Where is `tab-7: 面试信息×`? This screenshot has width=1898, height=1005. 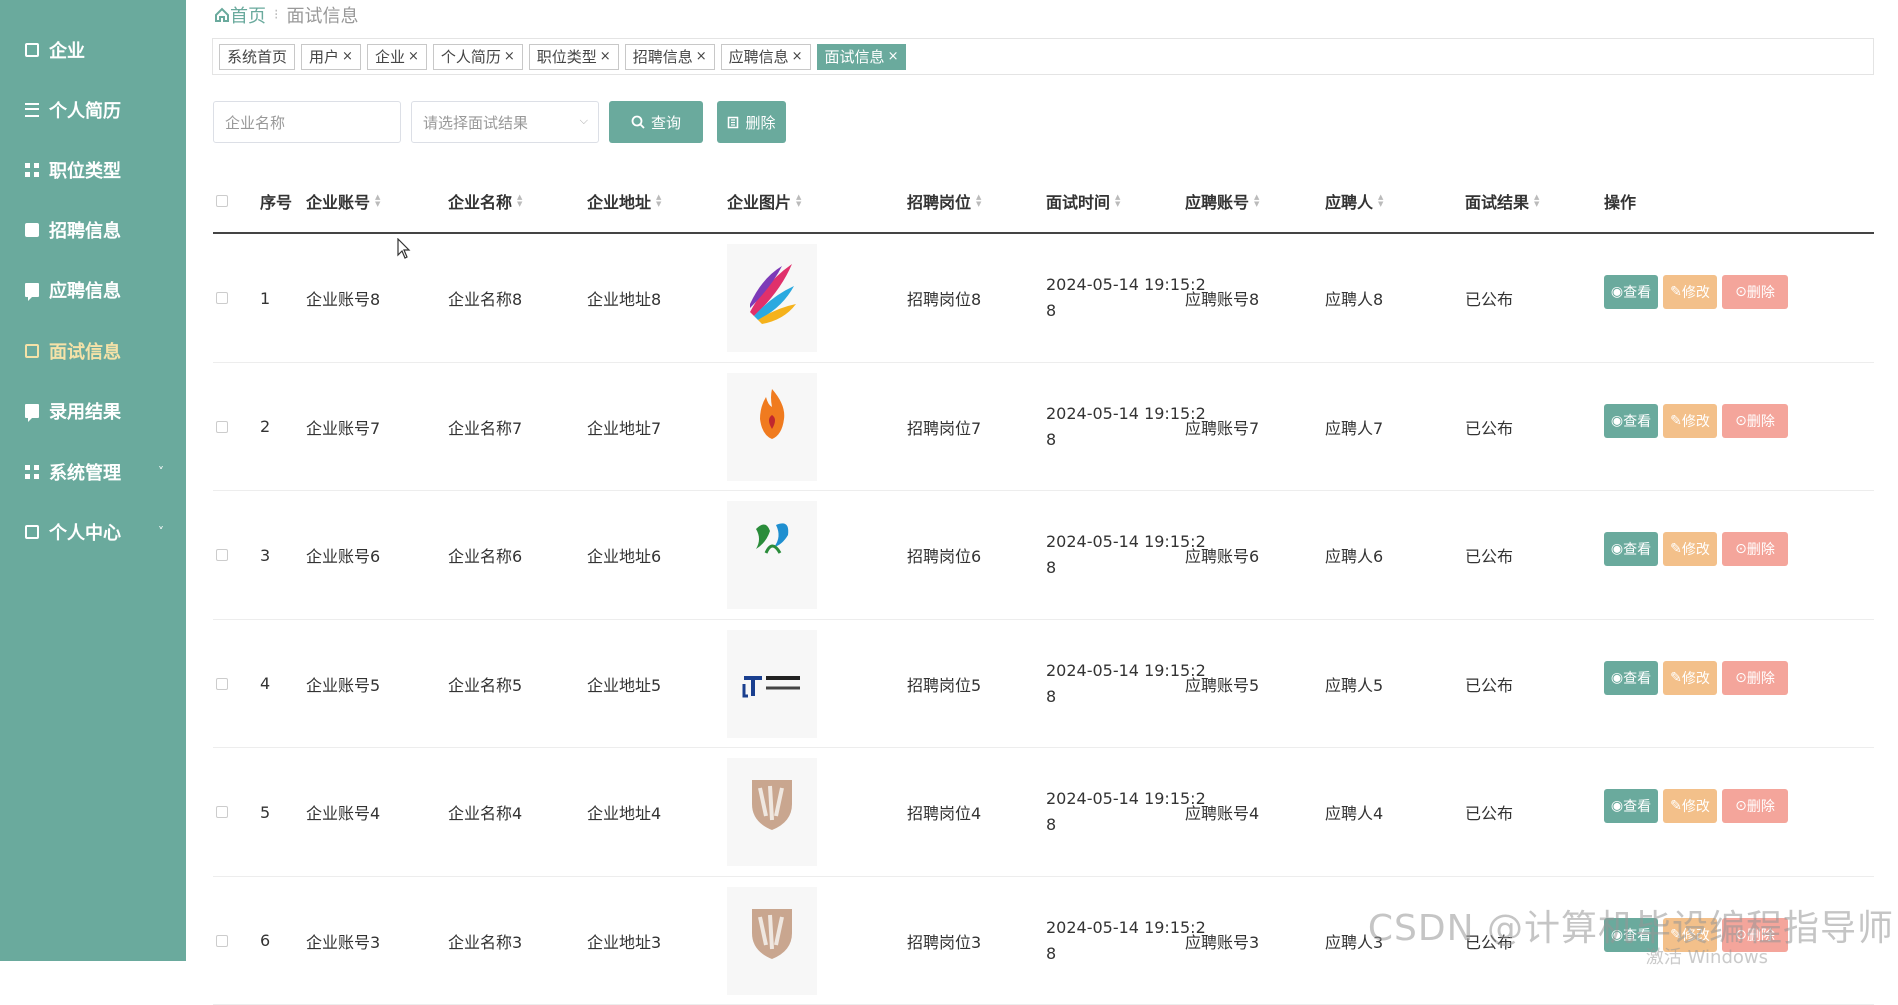
tab-7: 面试信息× is located at coordinates (862, 57).